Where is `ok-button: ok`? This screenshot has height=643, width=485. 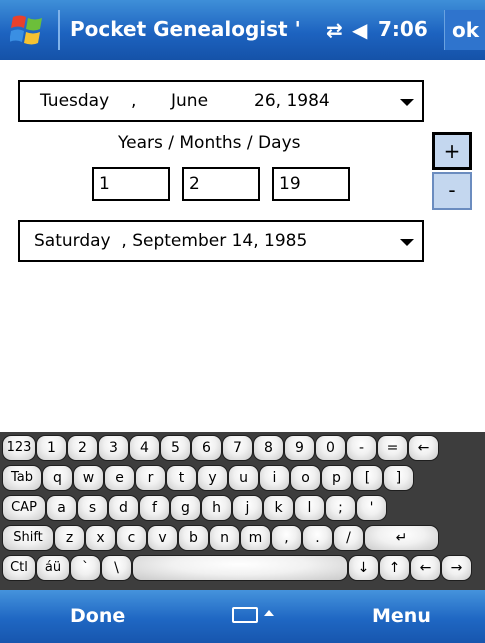
ok-button: ok is located at coordinates (464, 30).